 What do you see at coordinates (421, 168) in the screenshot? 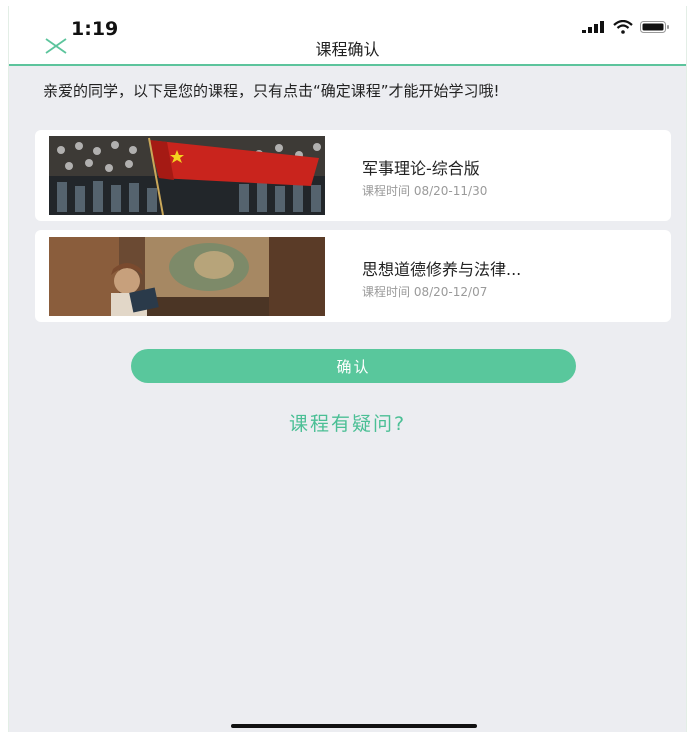
I see `course-title: 军事理论-综合版` at bounding box center [421, 168].